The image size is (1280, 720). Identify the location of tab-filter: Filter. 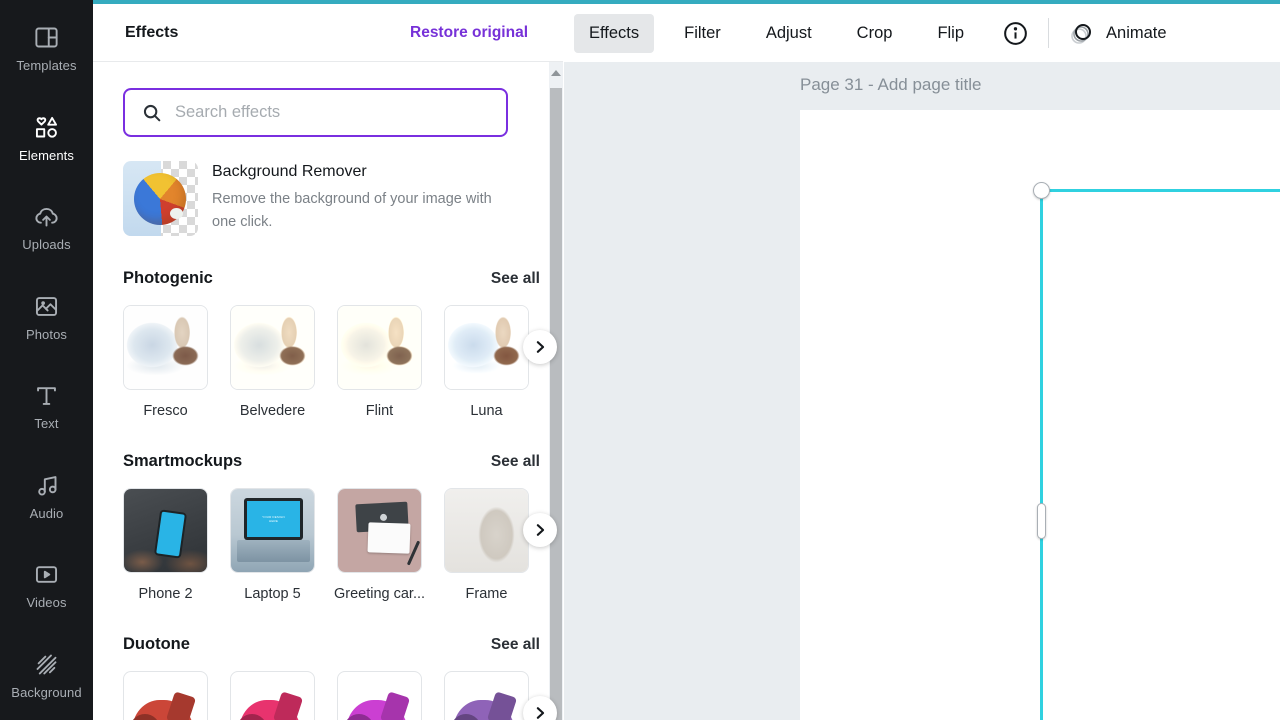
(702, 33).